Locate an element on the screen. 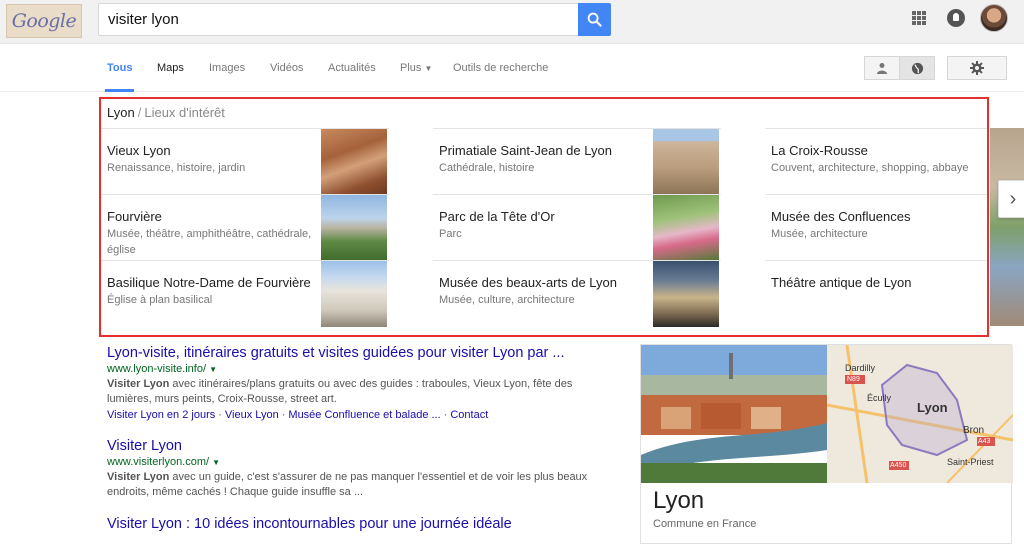  person-icon is located at coordinates (882, 68).